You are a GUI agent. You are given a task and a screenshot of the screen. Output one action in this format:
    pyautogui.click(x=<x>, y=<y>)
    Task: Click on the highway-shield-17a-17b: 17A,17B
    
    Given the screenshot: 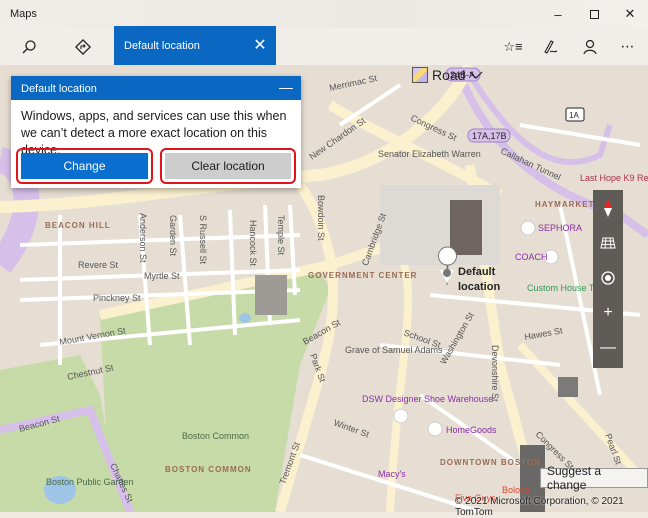 What is the action you would take?
    pyautogui.click(x=489, y=135)
    